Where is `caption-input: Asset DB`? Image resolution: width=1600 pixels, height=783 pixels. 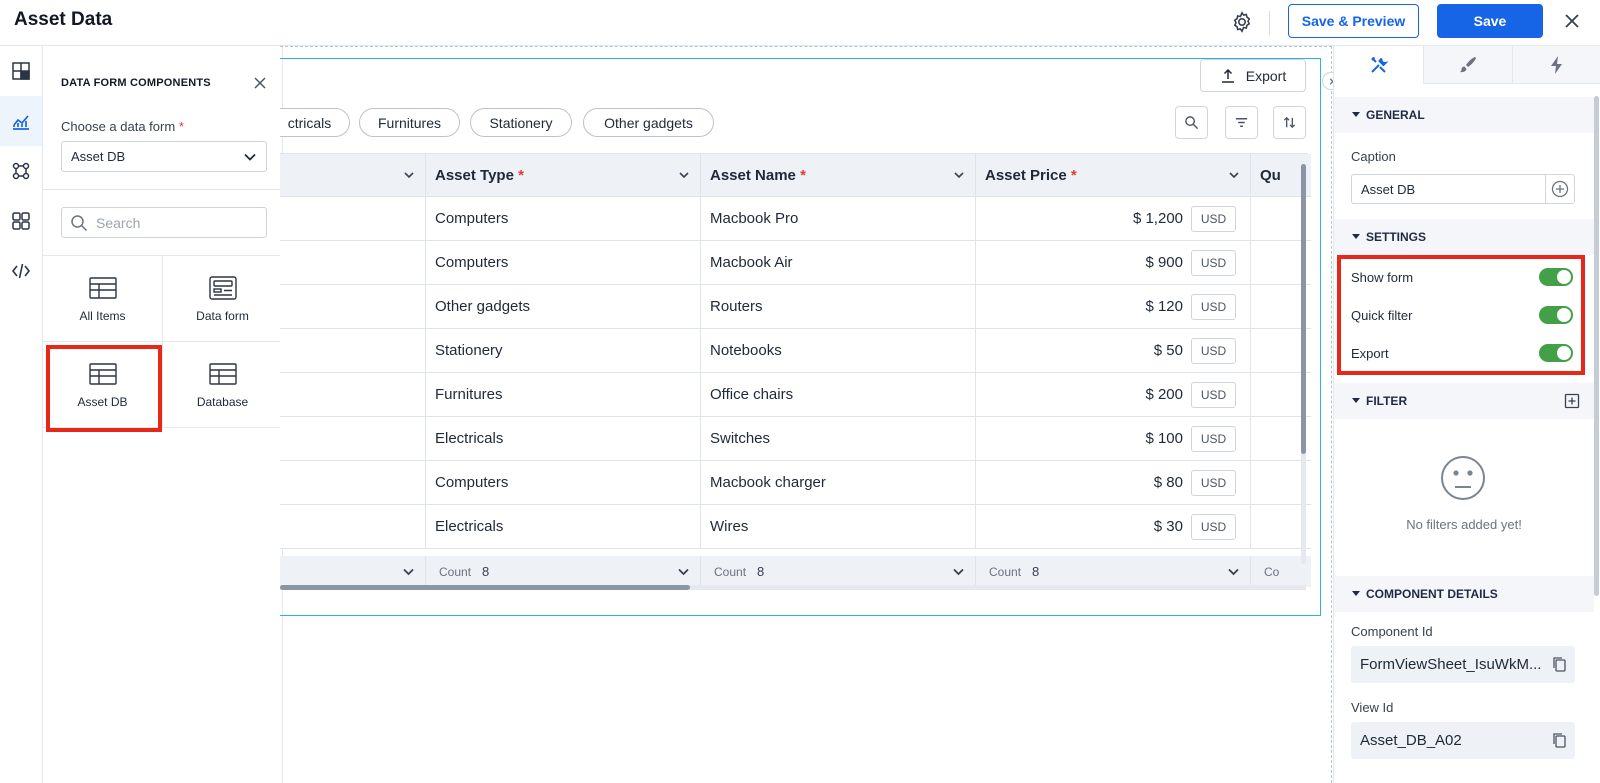 caption-input: Asset DB is located at coordinates (1448, 189).